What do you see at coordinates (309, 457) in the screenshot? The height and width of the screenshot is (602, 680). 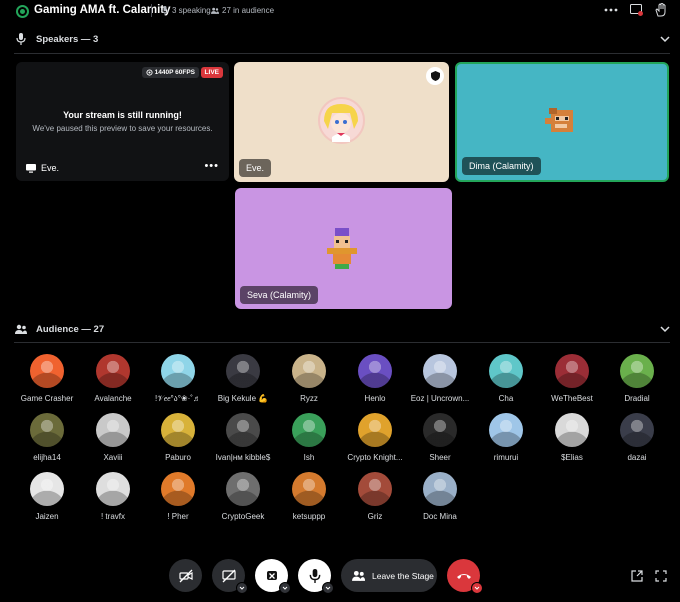 I see `audience-member-name: Ish` at bounding box center [309, 457].